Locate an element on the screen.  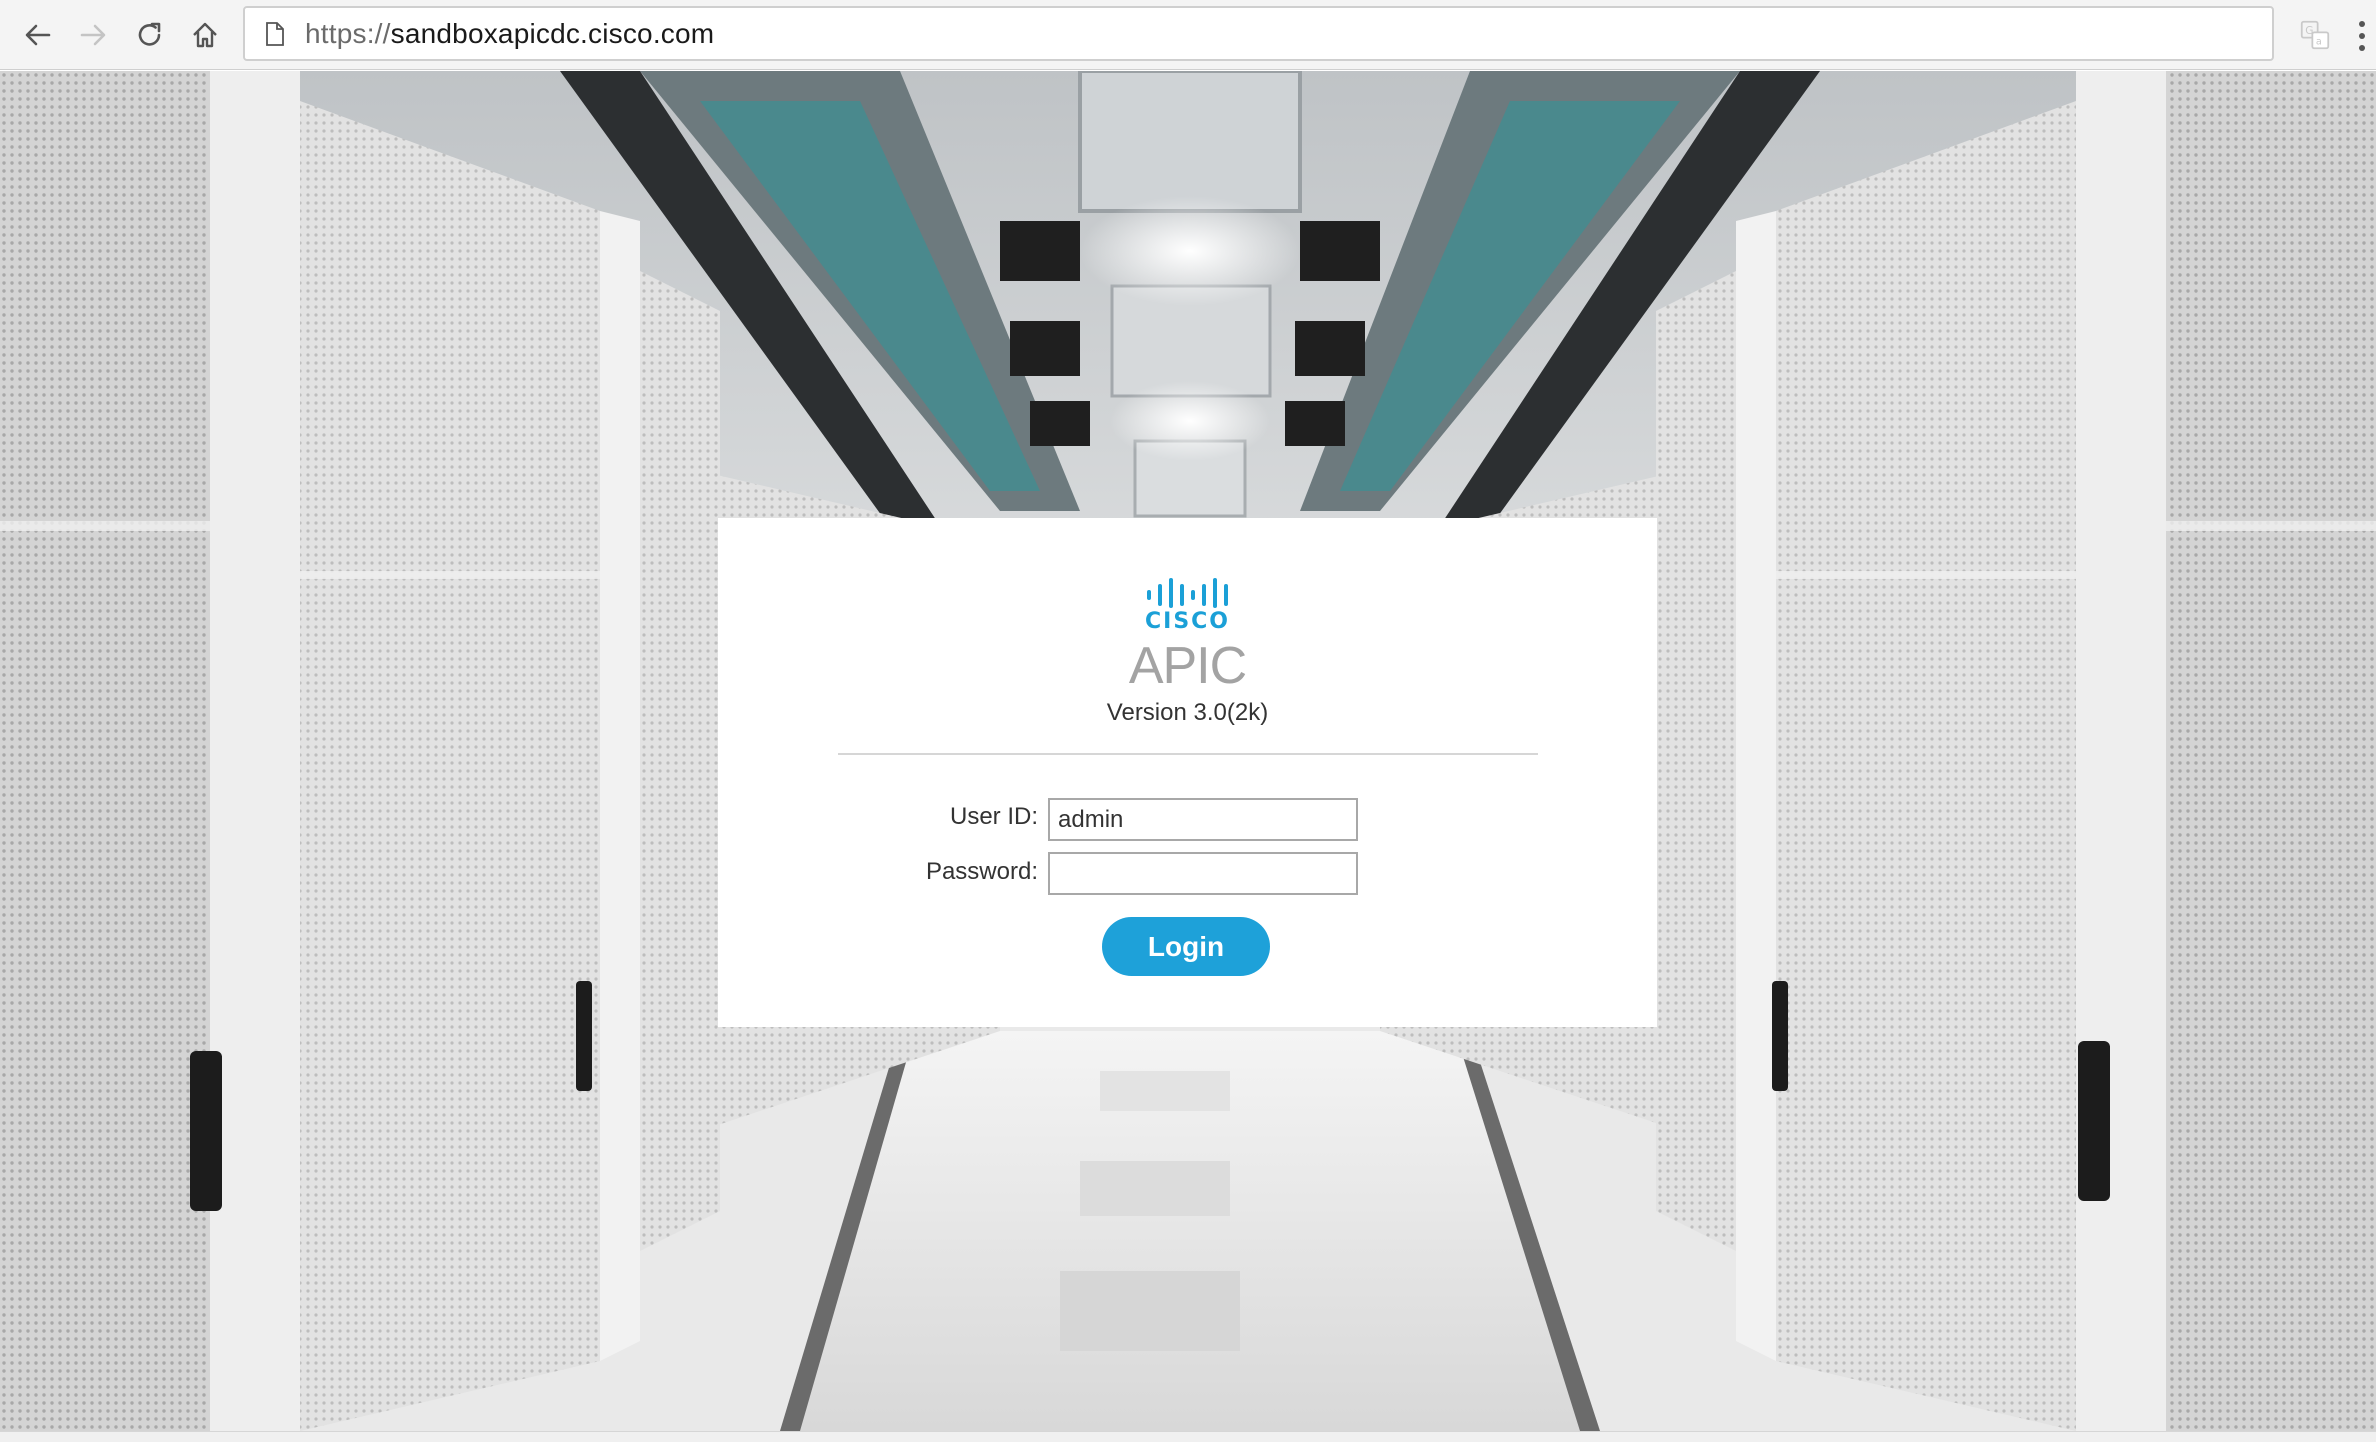
forward-button is located at coordinates (93, 35).